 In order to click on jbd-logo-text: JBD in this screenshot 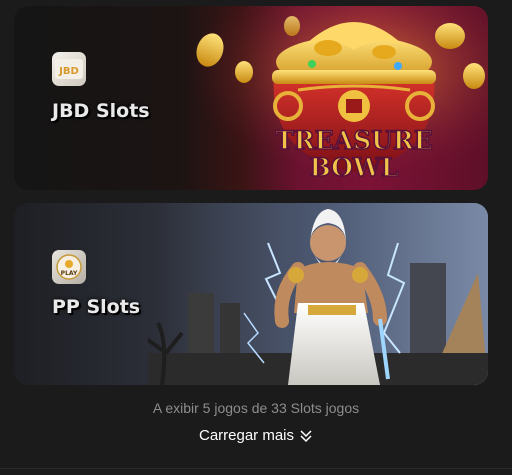, I will do `click(68, 71)`.